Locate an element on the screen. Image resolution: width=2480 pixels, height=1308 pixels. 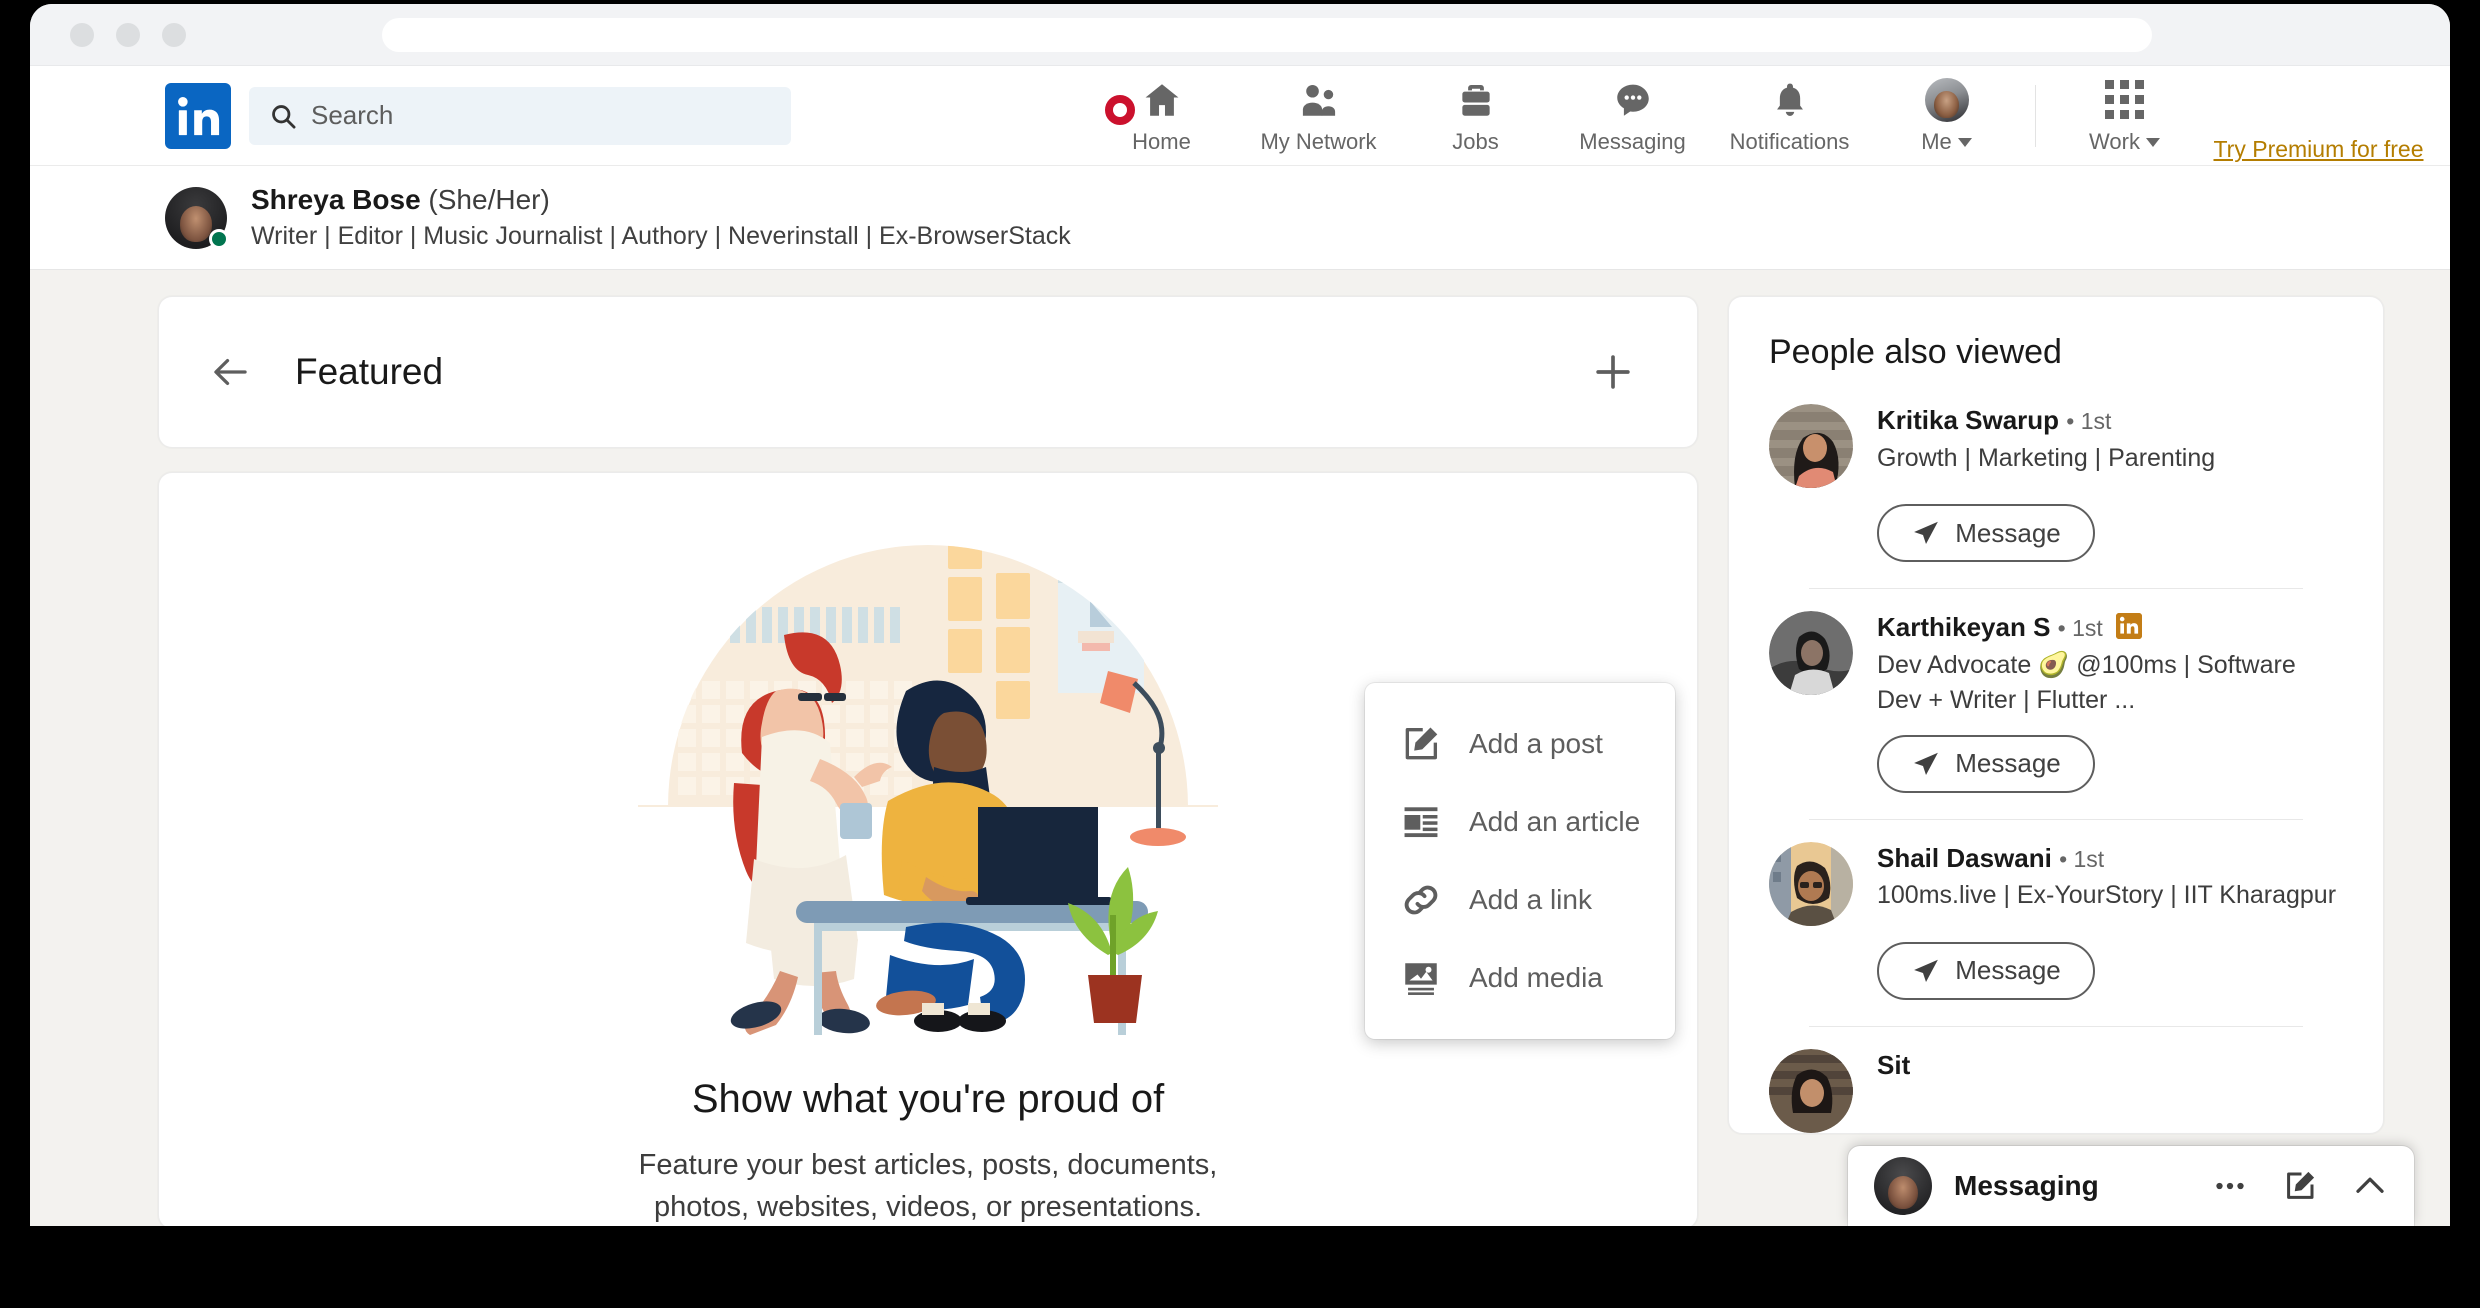
nav-item-notifications: Notifications is located at coordinates (1789, 116).